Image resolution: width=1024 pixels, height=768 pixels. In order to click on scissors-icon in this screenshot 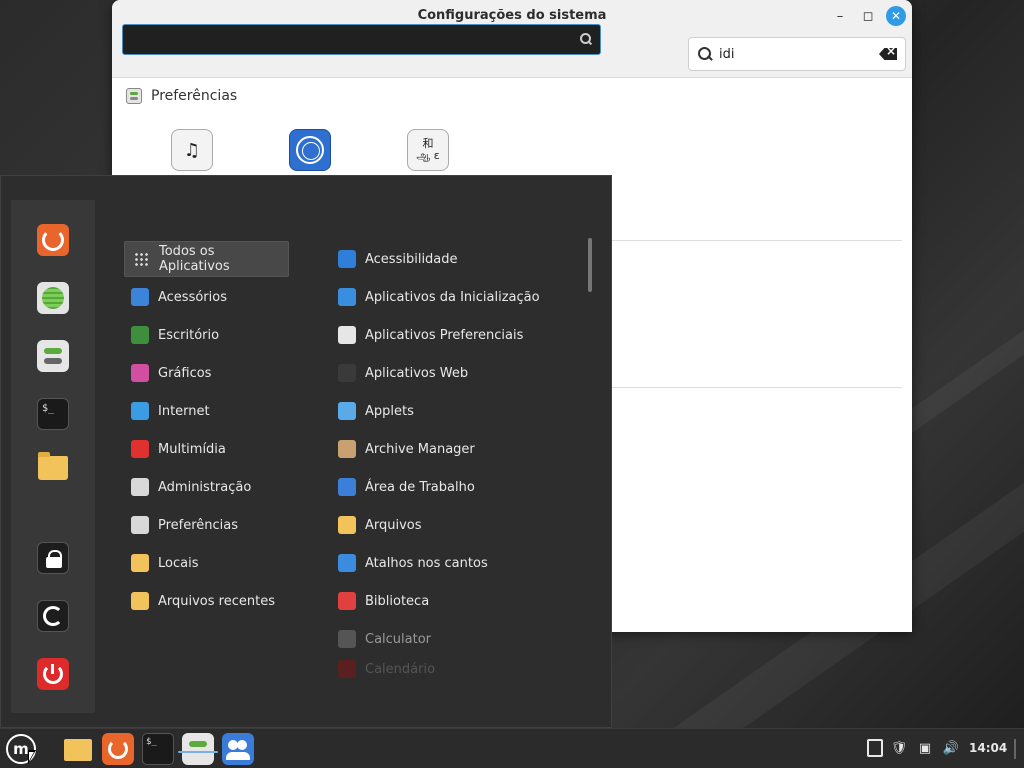, I will do `click(140, 297)`.